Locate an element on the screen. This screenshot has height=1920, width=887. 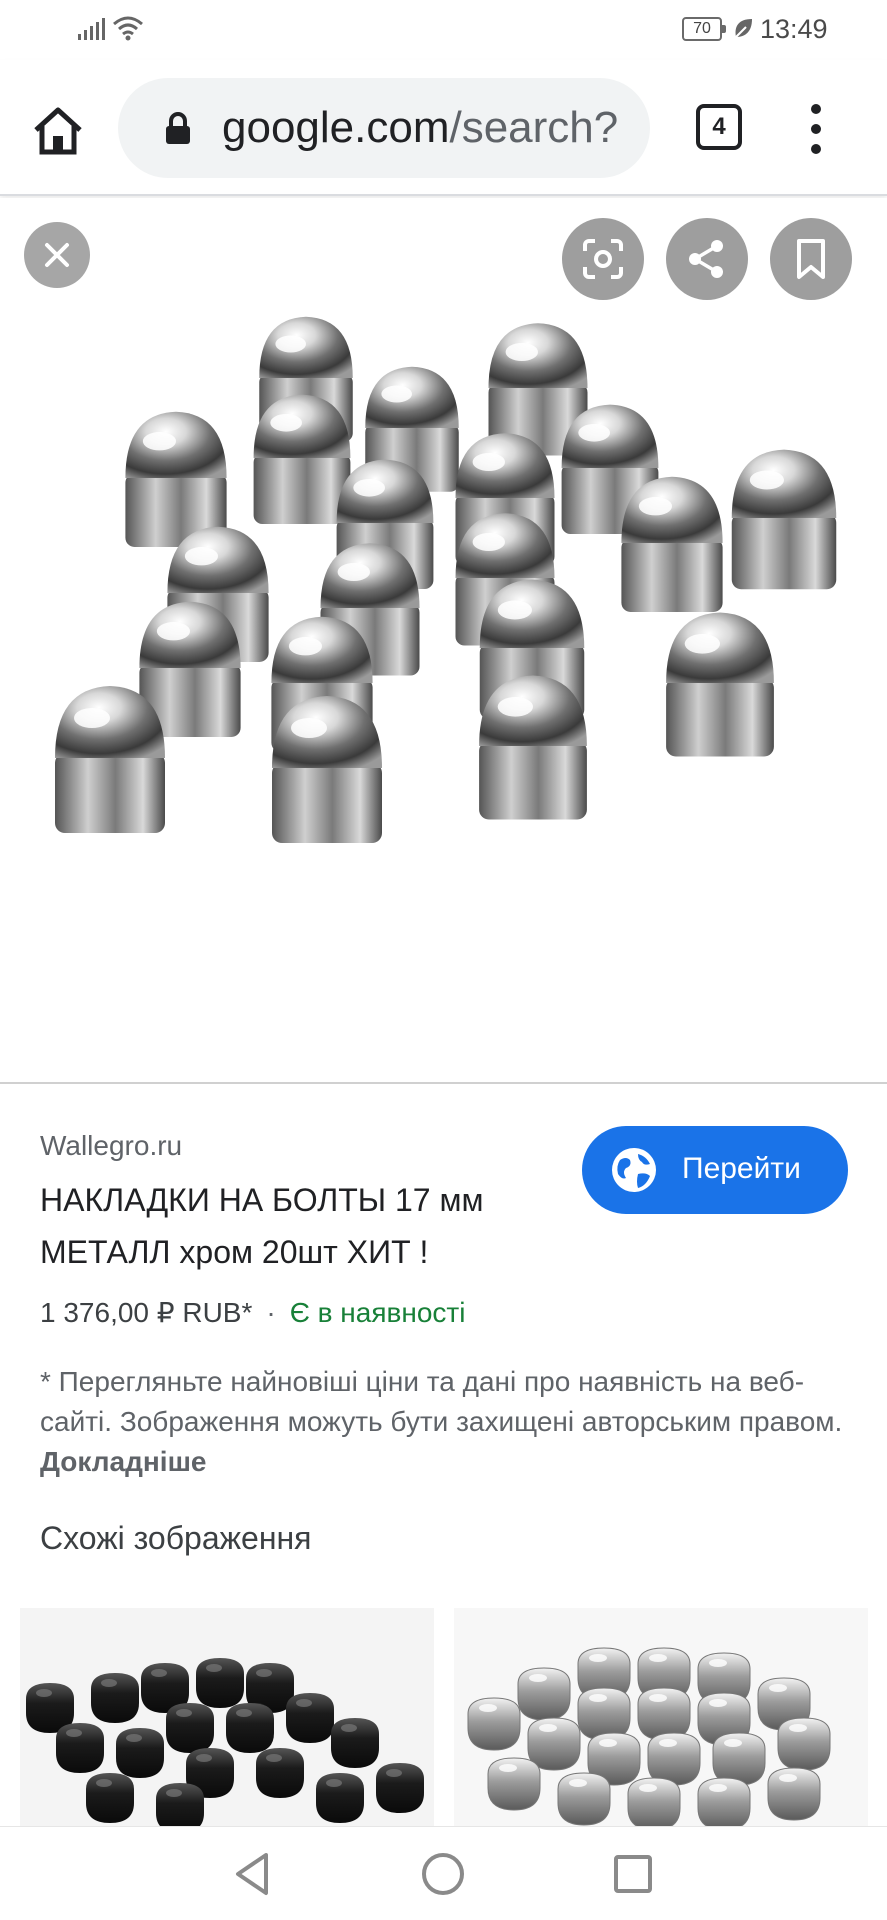
bookmark-icon is located at coordinates (811, 259).